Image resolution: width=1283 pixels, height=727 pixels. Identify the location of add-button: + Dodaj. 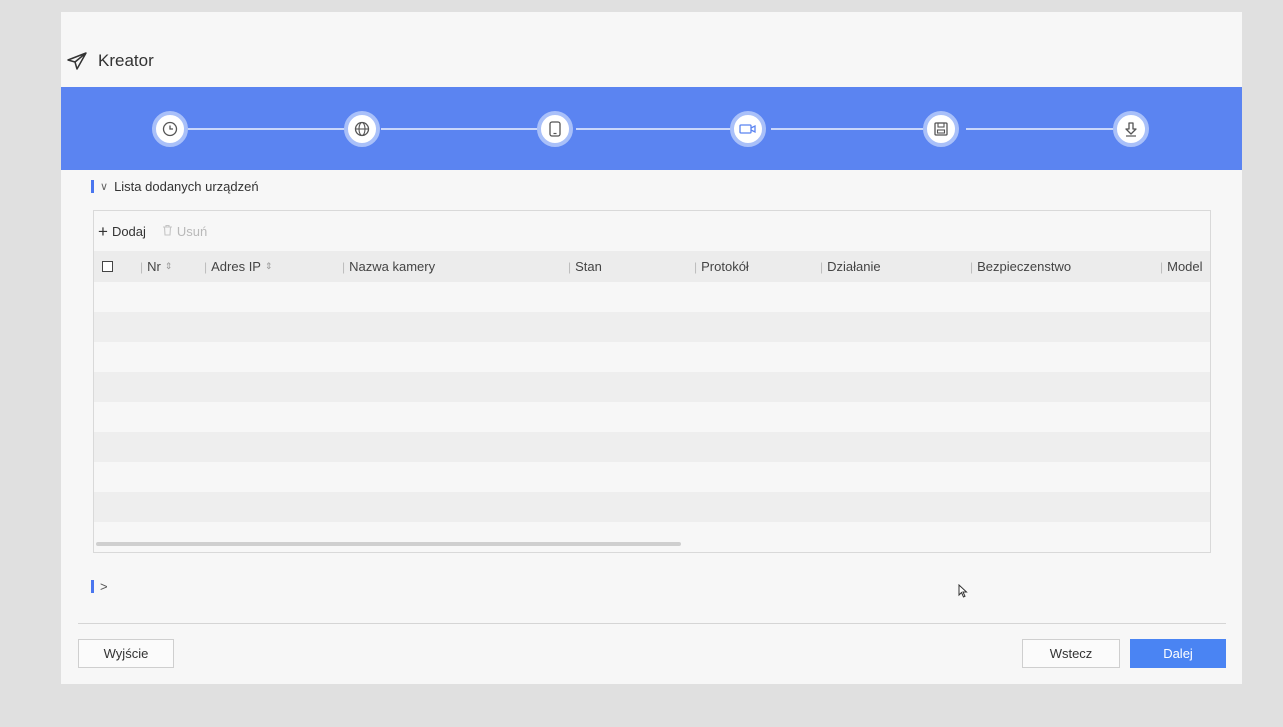
(122, 231).